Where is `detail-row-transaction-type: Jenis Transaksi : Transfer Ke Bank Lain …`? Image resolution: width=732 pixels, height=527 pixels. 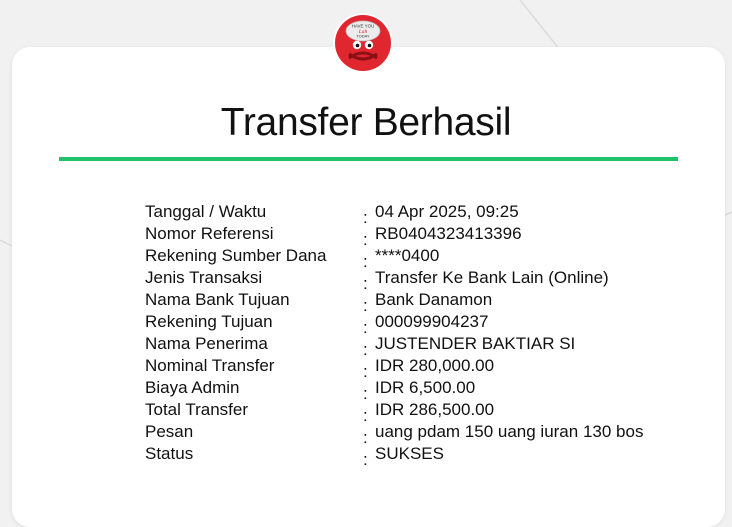 detail-row-transaction-type: Jenis Transaksi : Transfer Ke Bank Lain … is located at coordinates (415, 280).